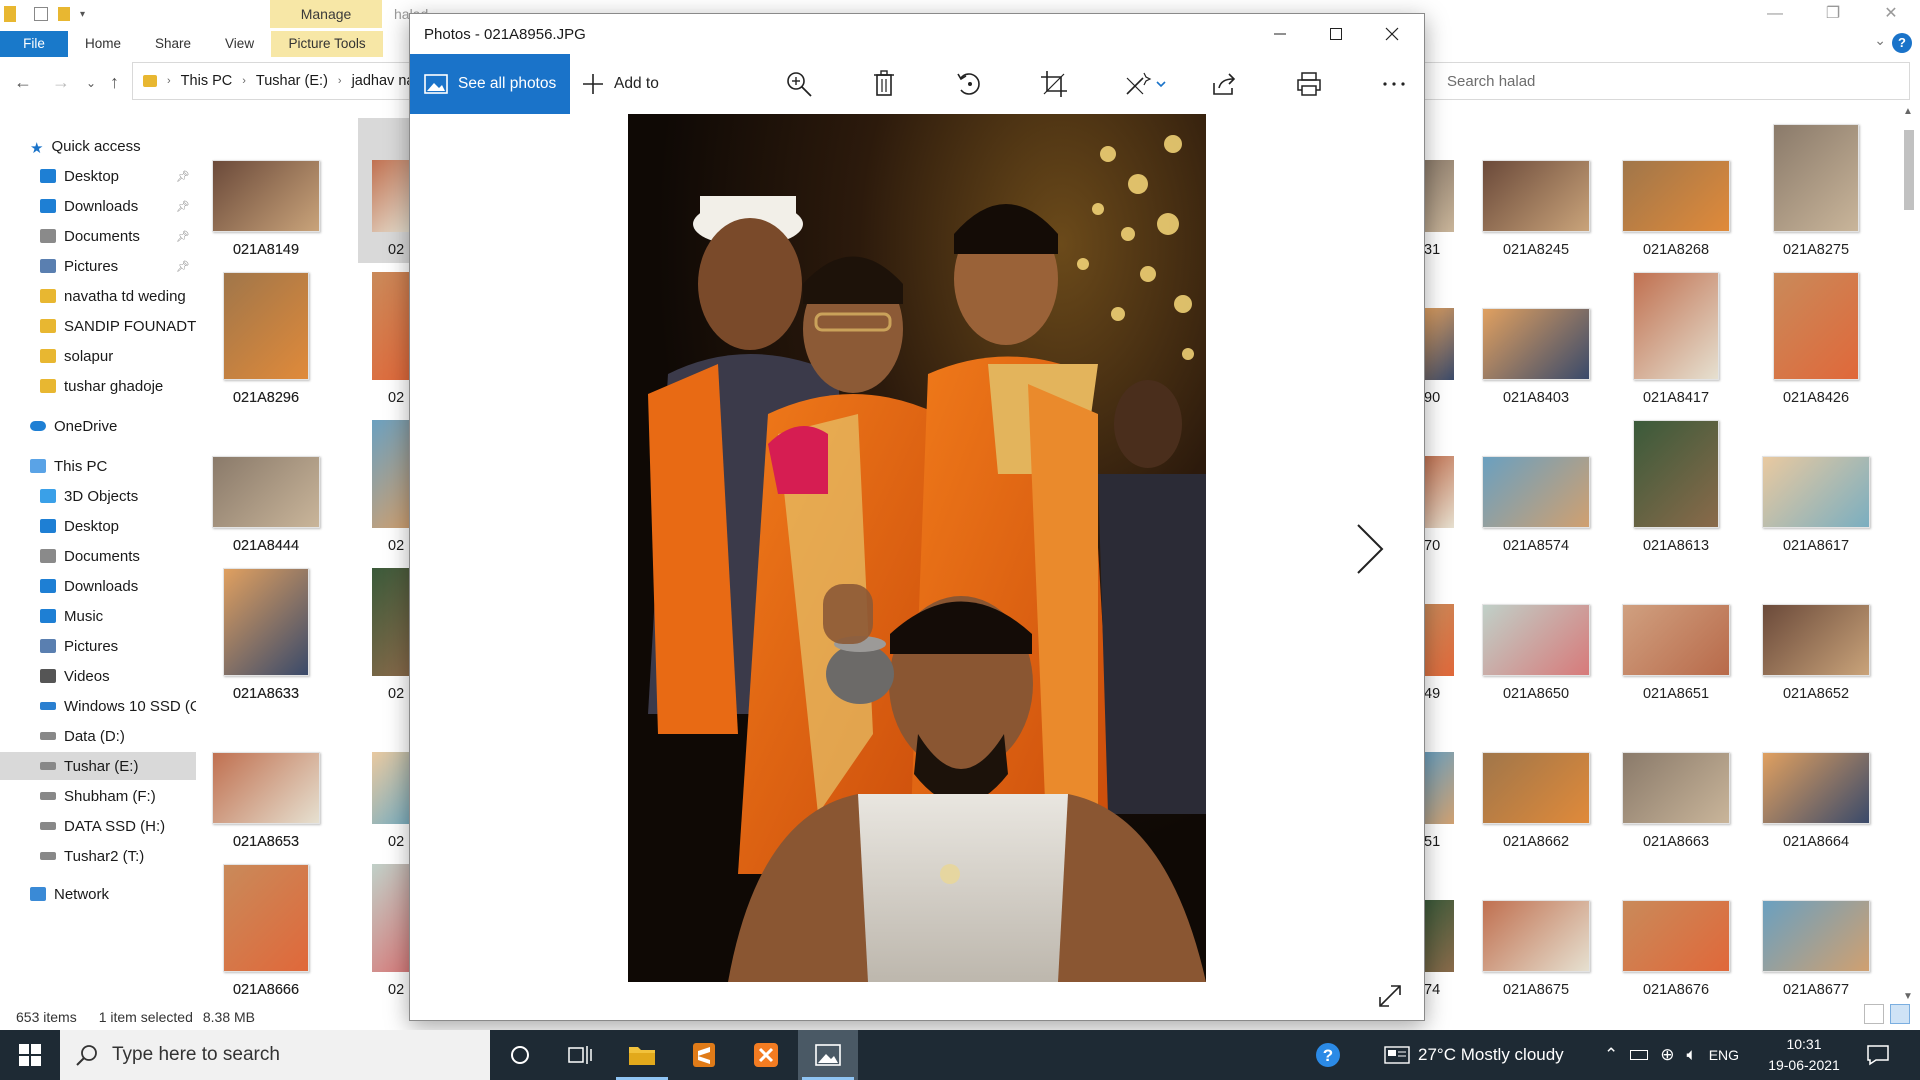  Describe the element at coordinates (1664, 81) in the screenshot. I see `search-input: Search halad` at that location.